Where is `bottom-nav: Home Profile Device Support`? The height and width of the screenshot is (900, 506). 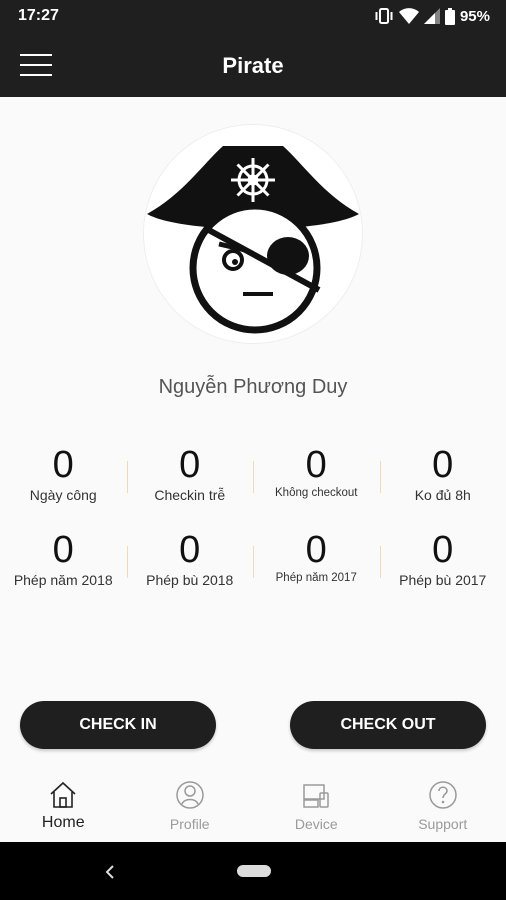
bottom-nav: Home Profile Device Support is located at coordinates (253, 806).